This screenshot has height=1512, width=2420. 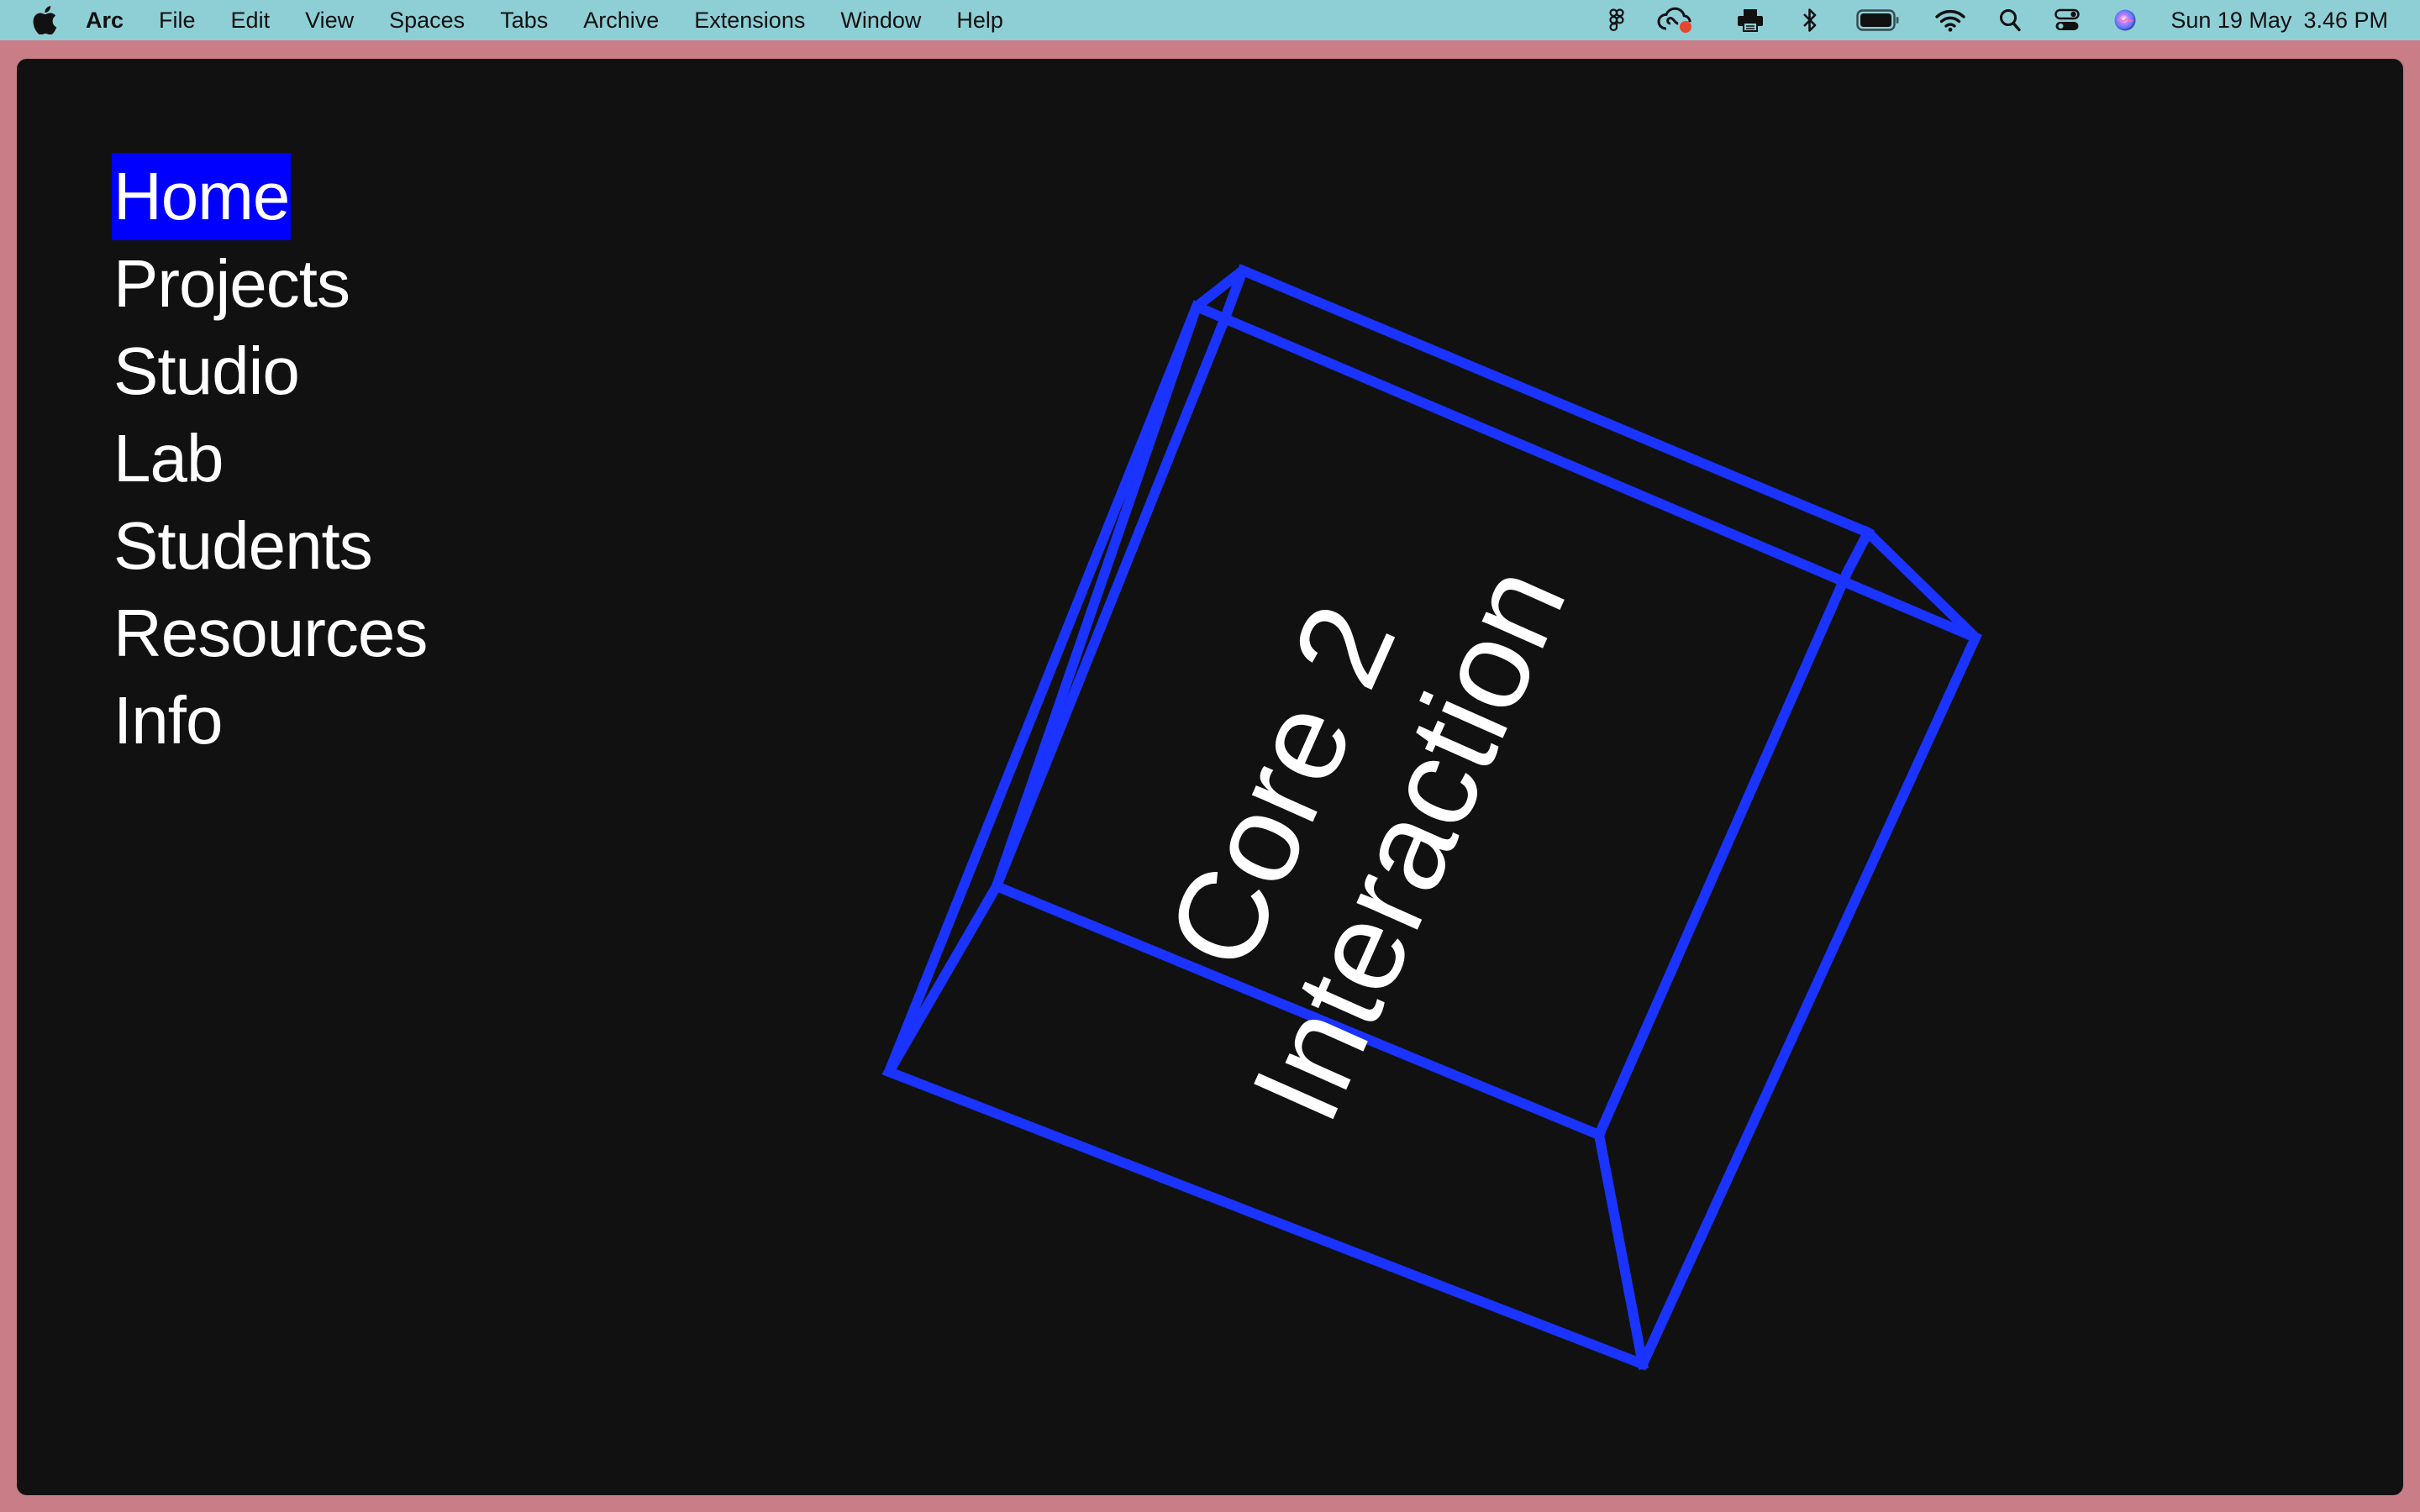 What do you see at coordinates (243, 546) in the screenshot?
I see `nav-item-students: Students` at bounding box center [243, 546].